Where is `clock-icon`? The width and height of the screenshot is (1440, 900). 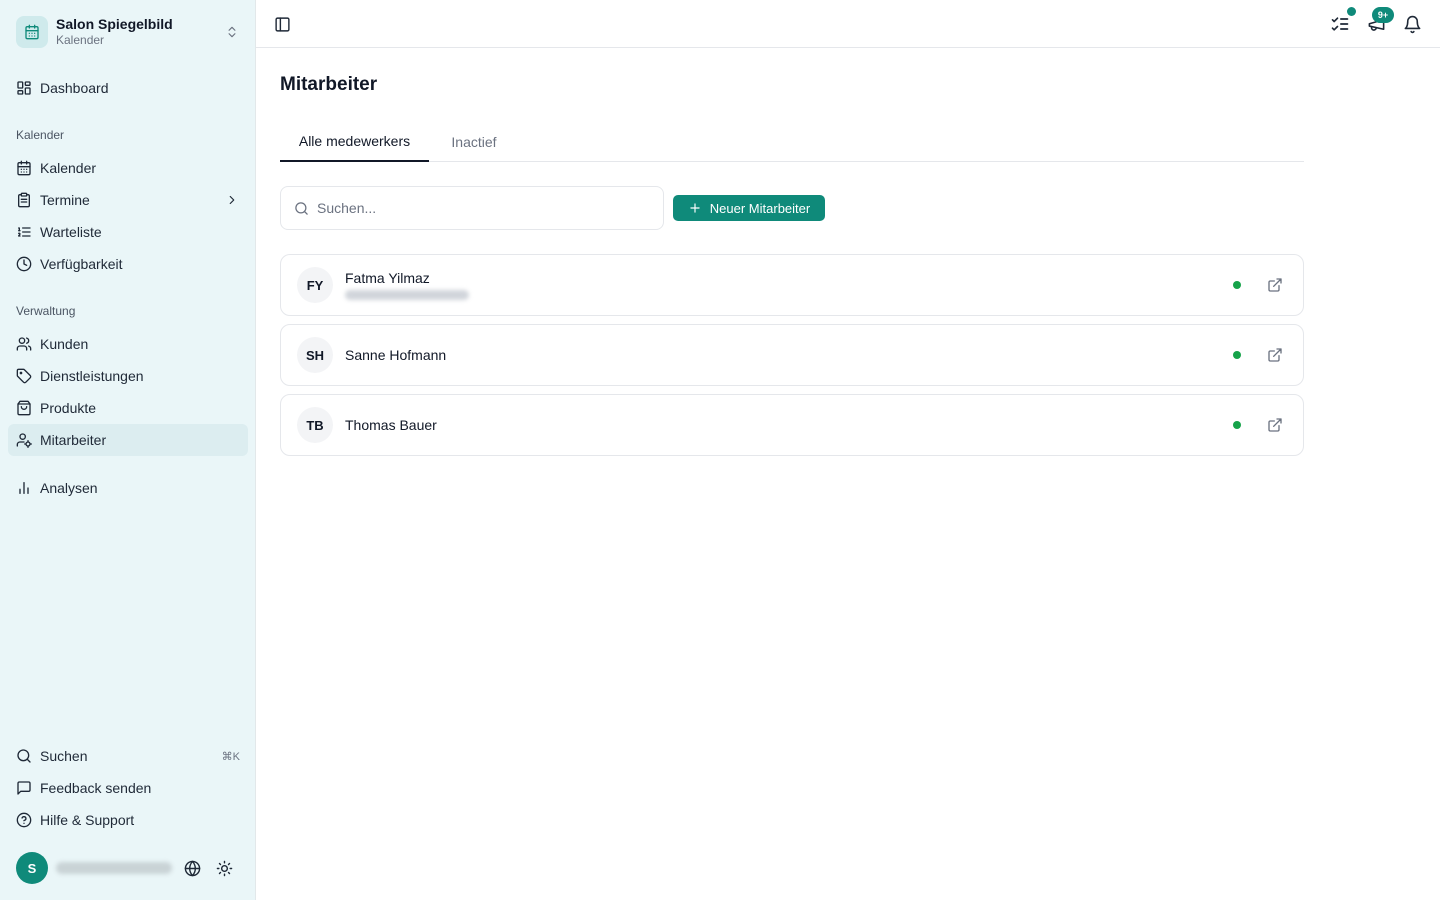
clock-icon is located at coordinates (24, 264).